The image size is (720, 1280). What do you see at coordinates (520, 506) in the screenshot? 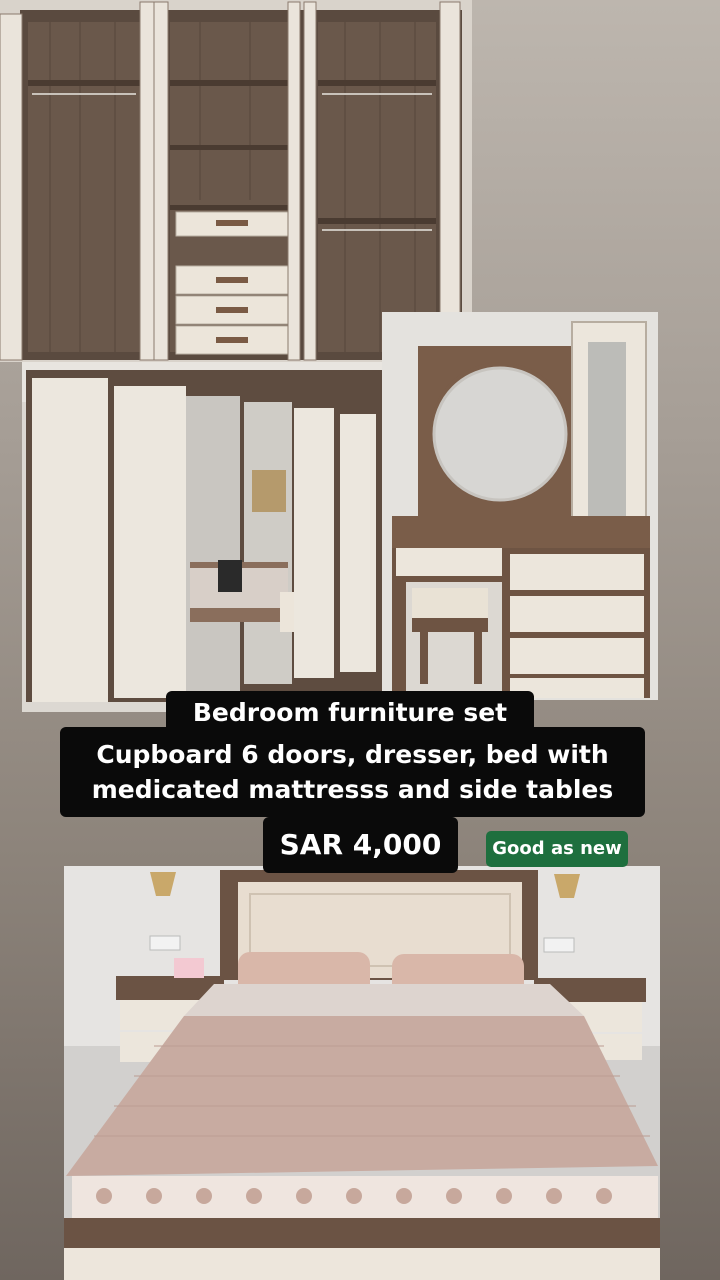
I see `dresser-photo` at bounding box center [520, 506].